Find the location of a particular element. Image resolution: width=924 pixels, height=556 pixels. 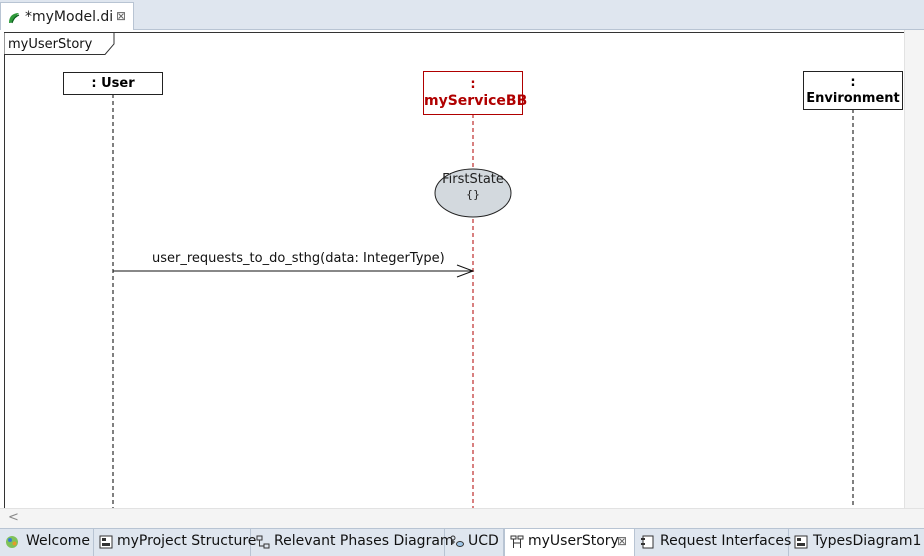

tab-typesdiagram1: TypesDiagram1 is located at coordinates (856, 542).